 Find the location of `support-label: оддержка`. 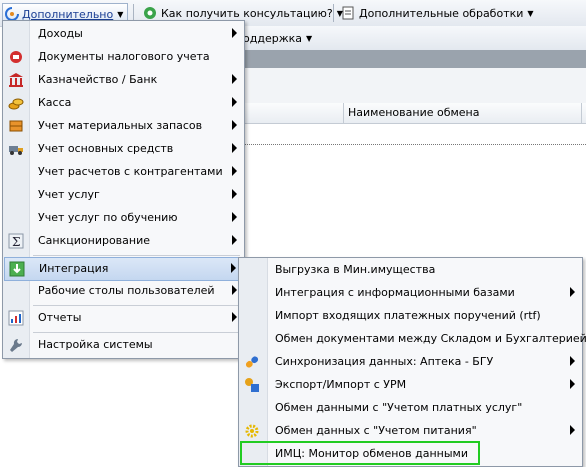

support-label: оддержка is located at coordinates (272, 38).